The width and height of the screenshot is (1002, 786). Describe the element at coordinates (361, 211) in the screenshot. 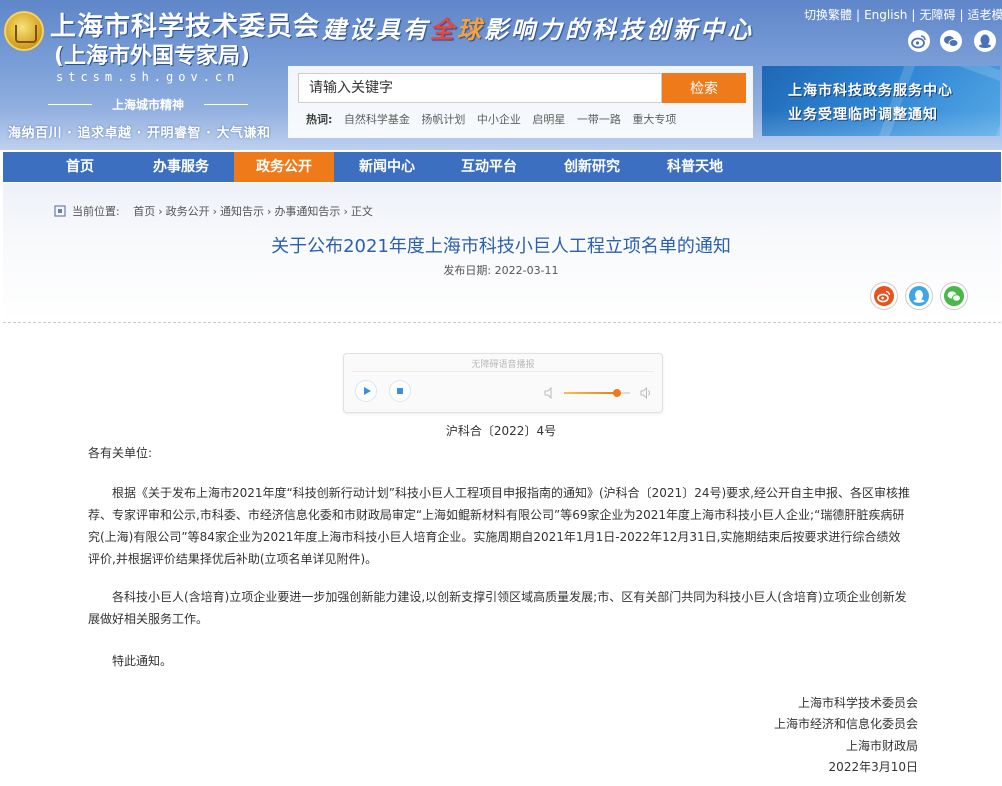

I see `breadcrumb-current: 正文` at that location.